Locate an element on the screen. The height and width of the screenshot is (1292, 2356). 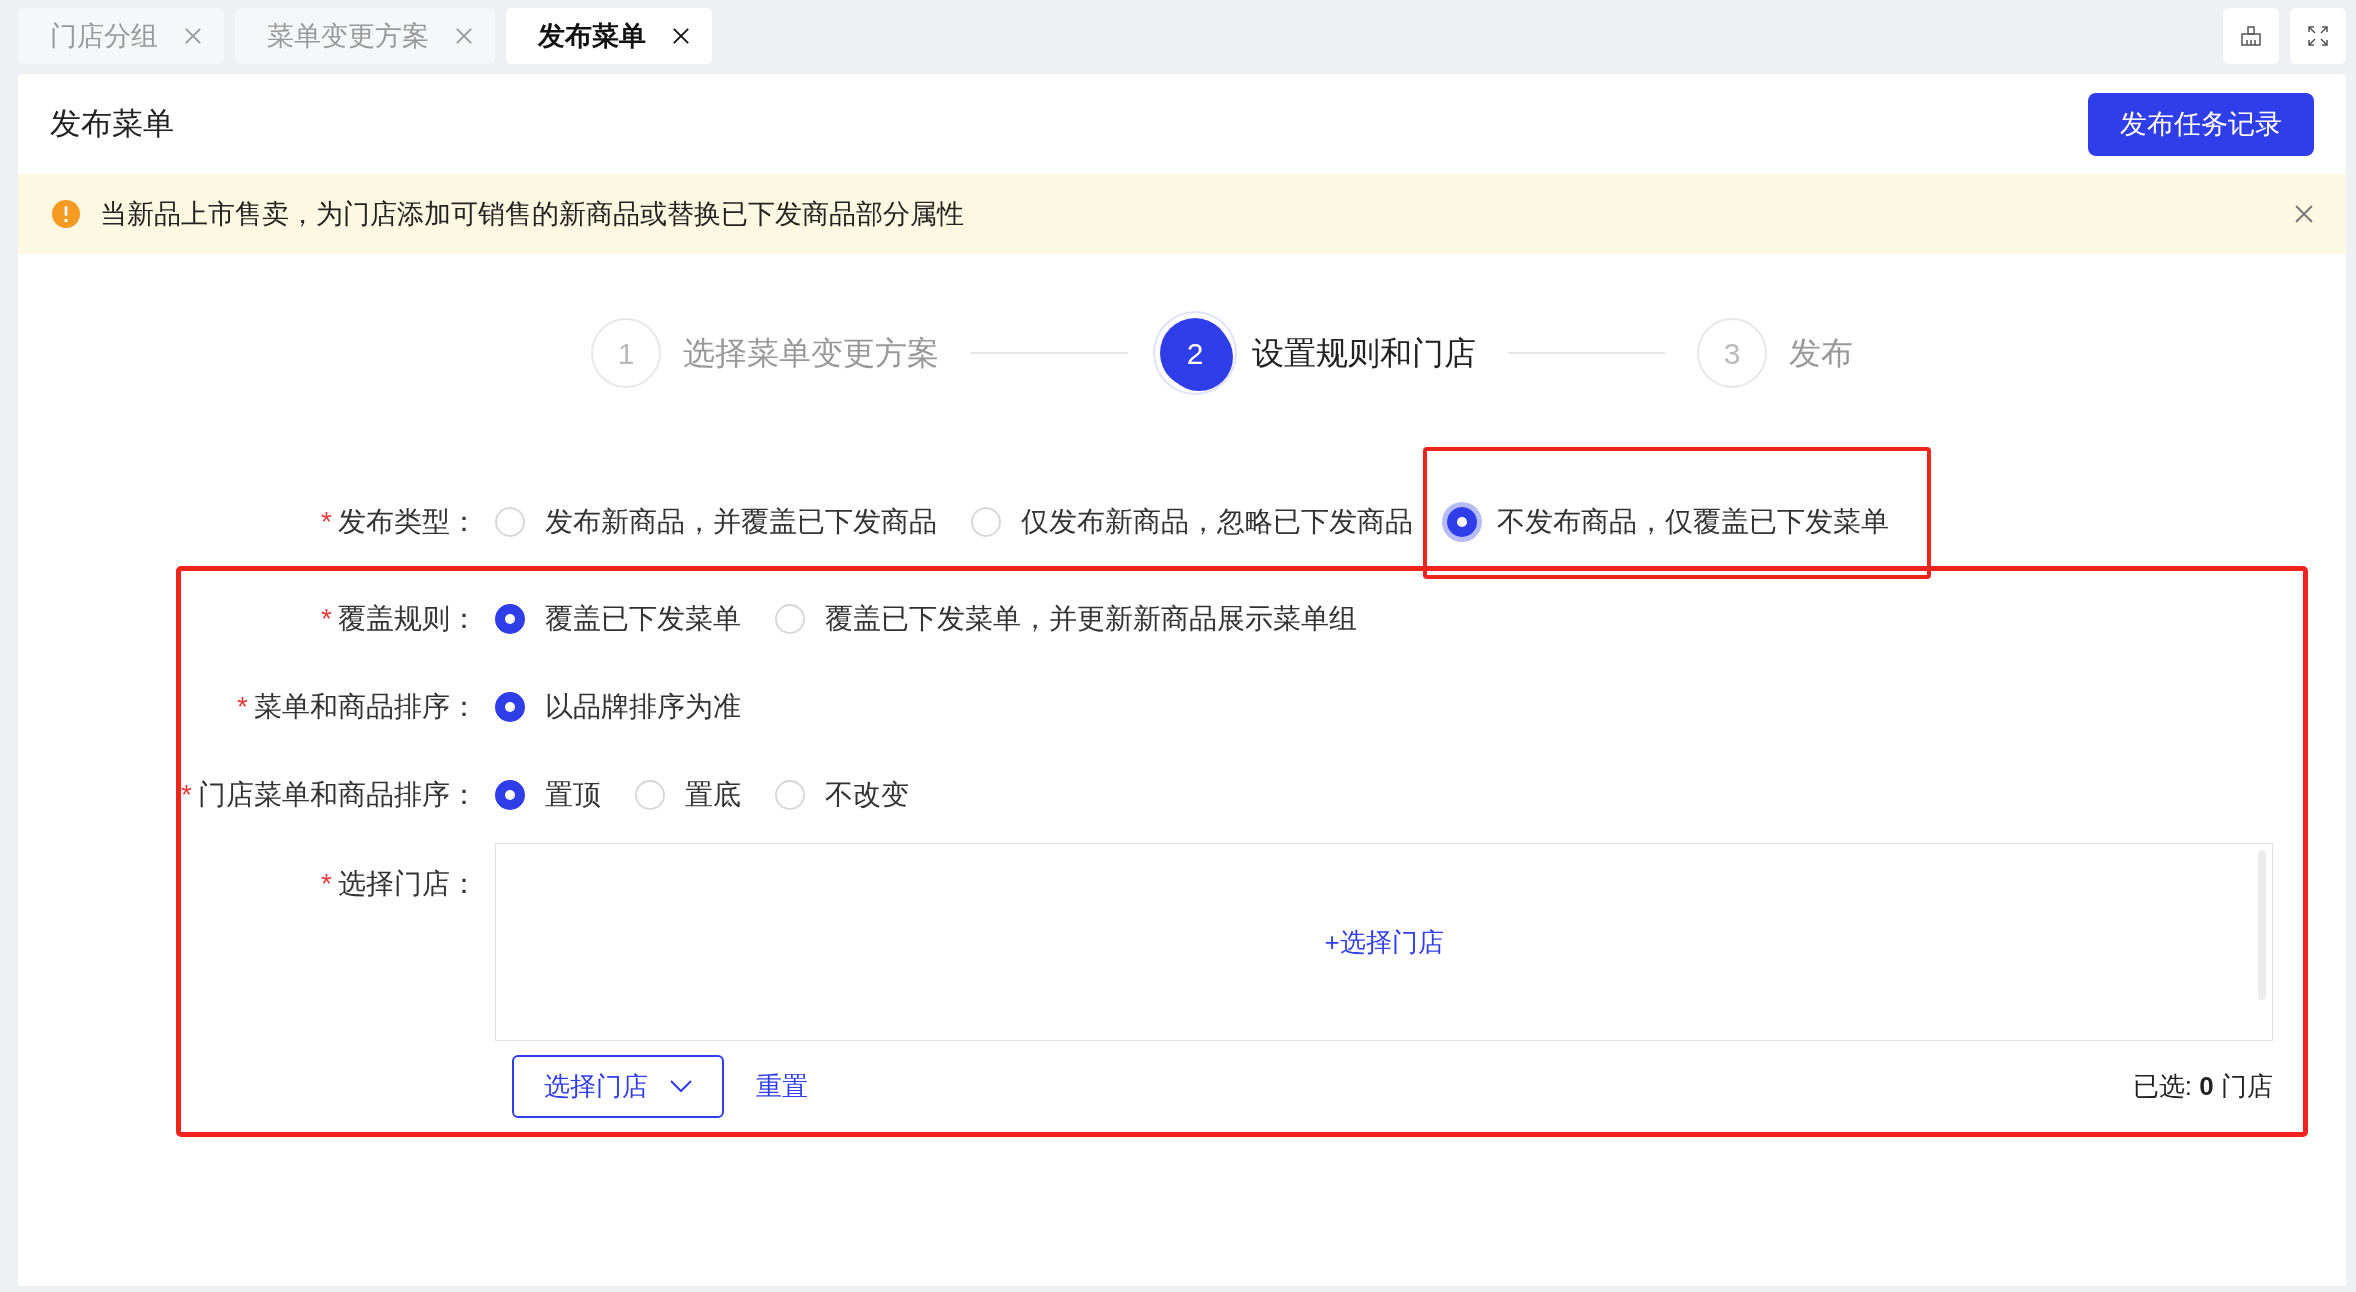
alert-message: 当新品上市售卖，为门店添加可销售的新商品或替换已下发商品部分属性 is located at coordinates (532, 214).